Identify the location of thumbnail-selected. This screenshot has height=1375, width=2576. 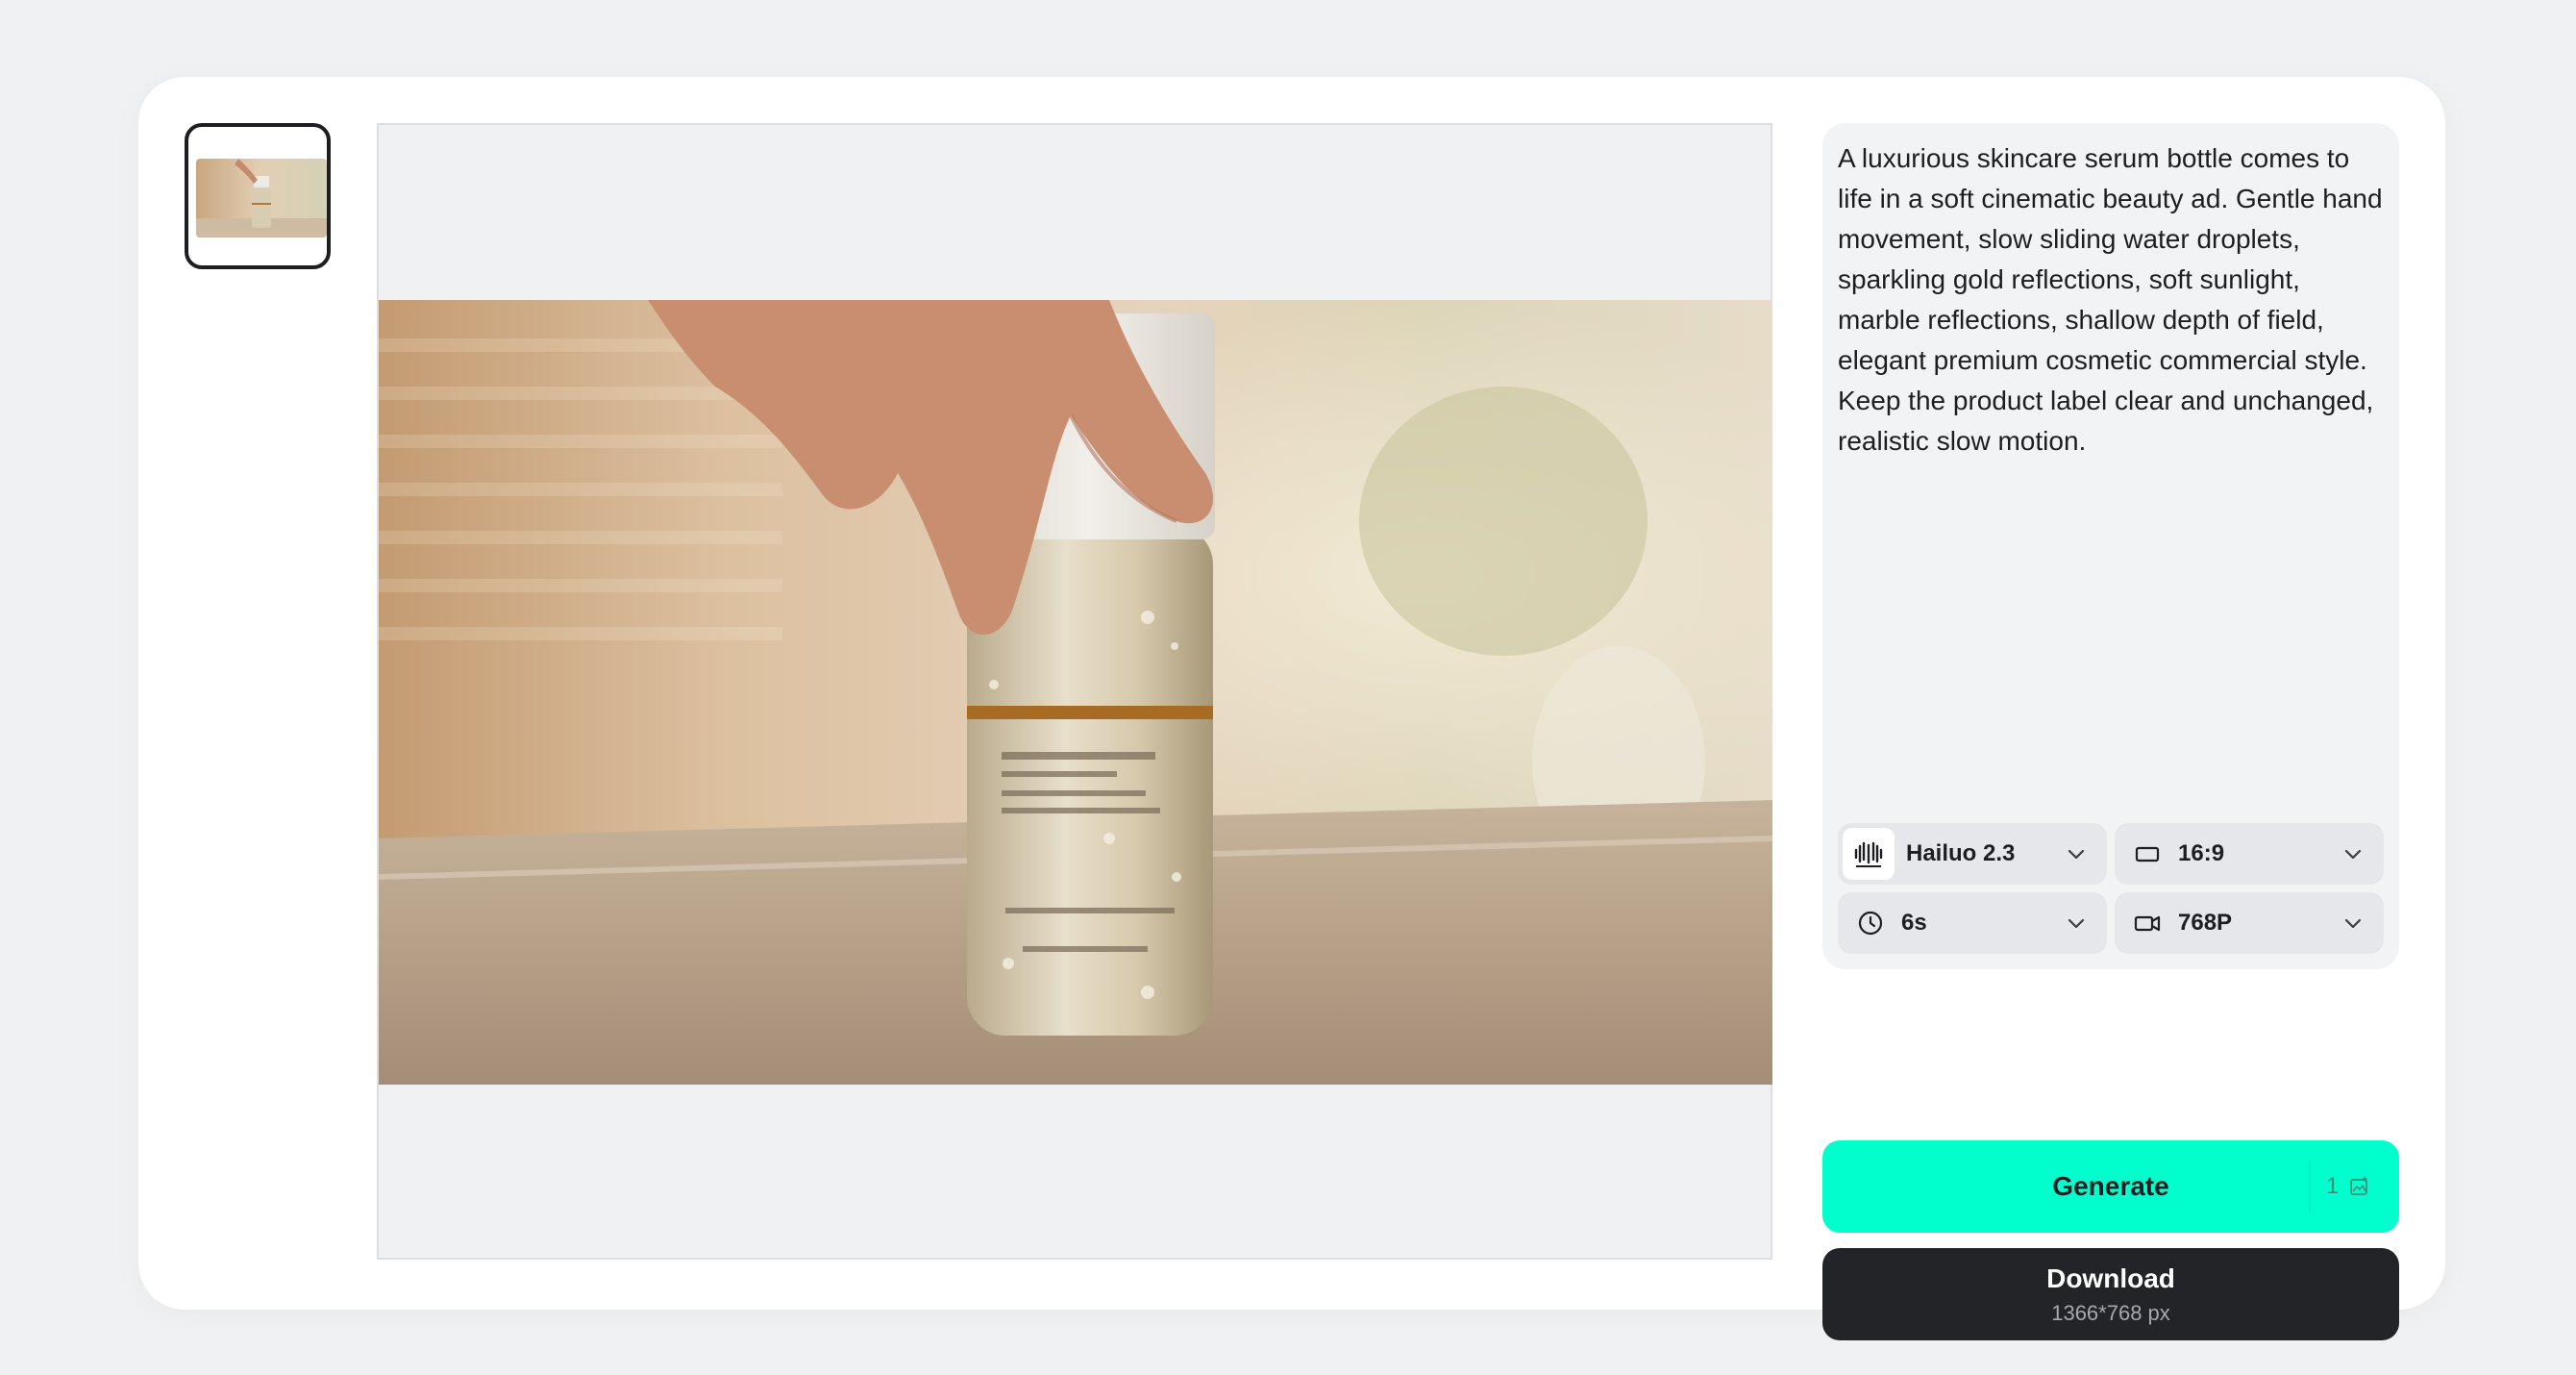
(258, 196).